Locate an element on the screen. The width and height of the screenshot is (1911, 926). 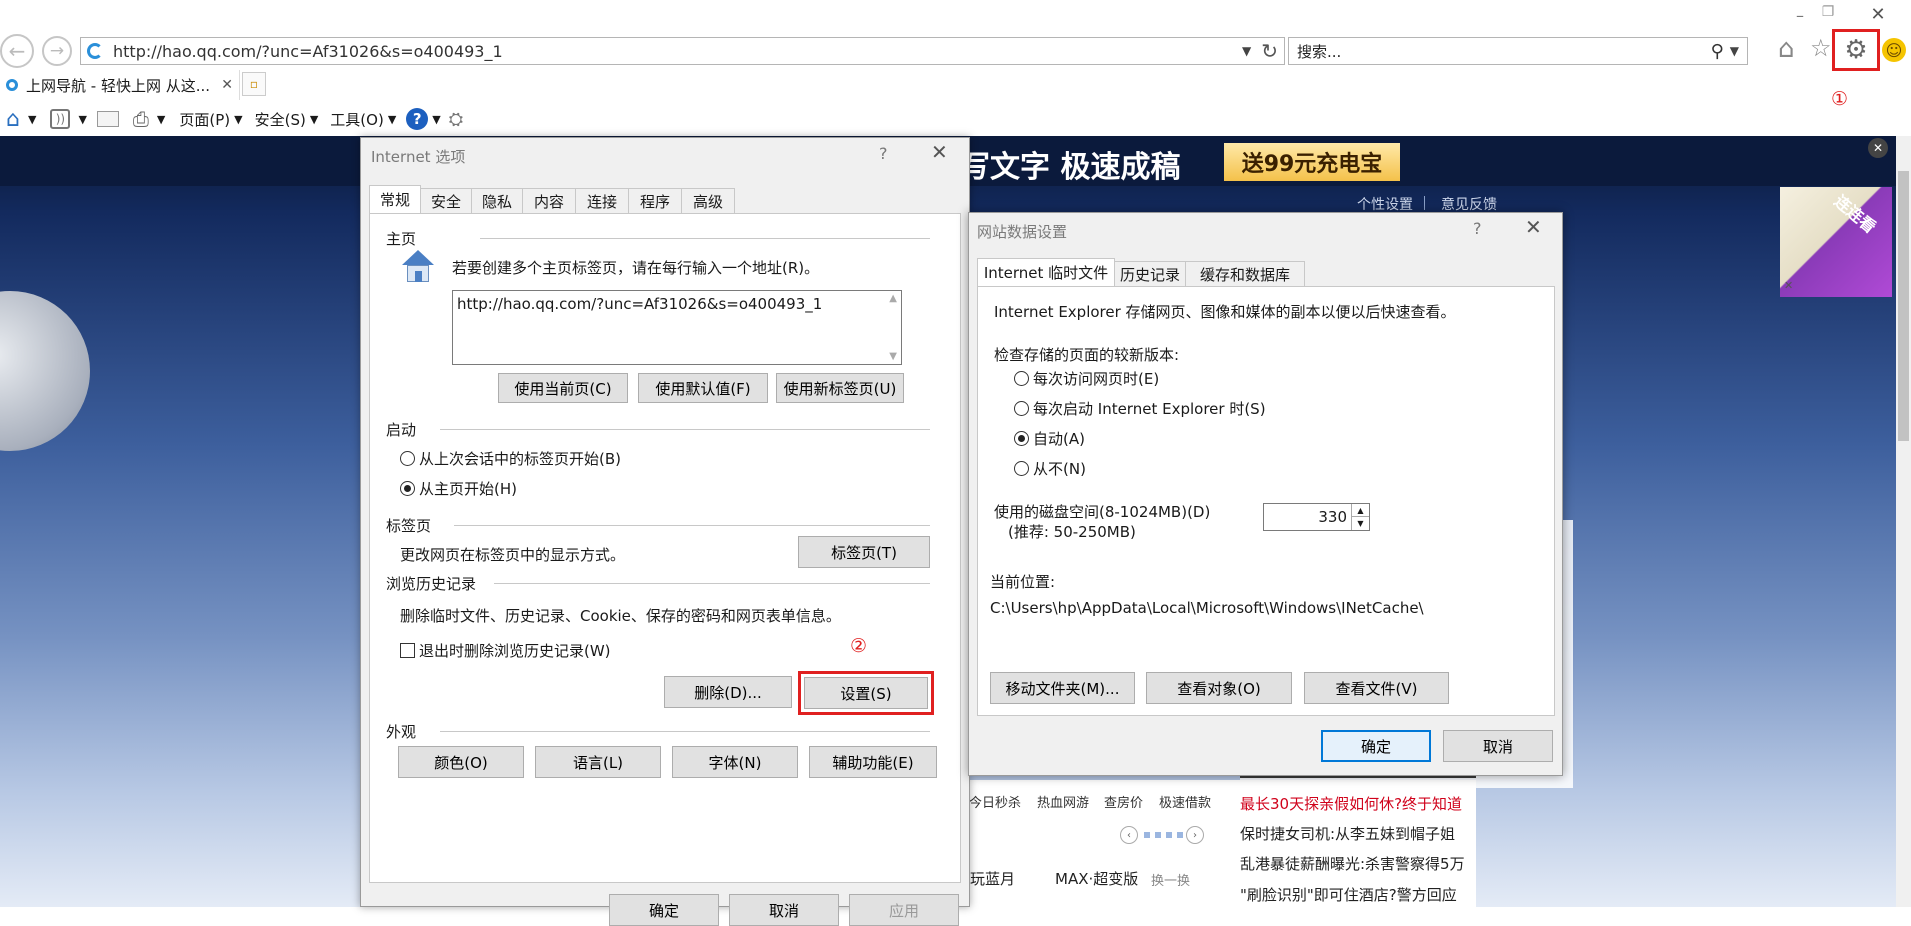
textarea-scroll-down-icon: ▼ is located at coordinates (893, 356).